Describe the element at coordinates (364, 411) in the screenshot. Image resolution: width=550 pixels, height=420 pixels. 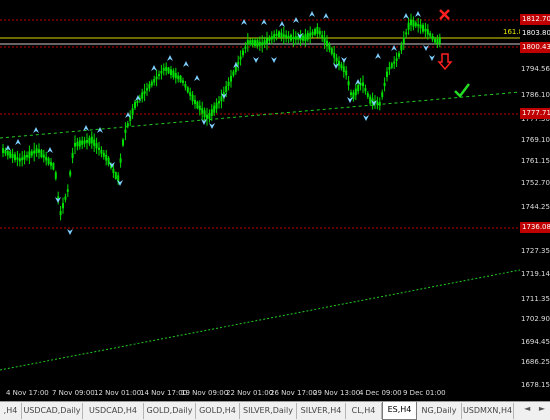
I see `chart-tab: CL,H4` at that location.